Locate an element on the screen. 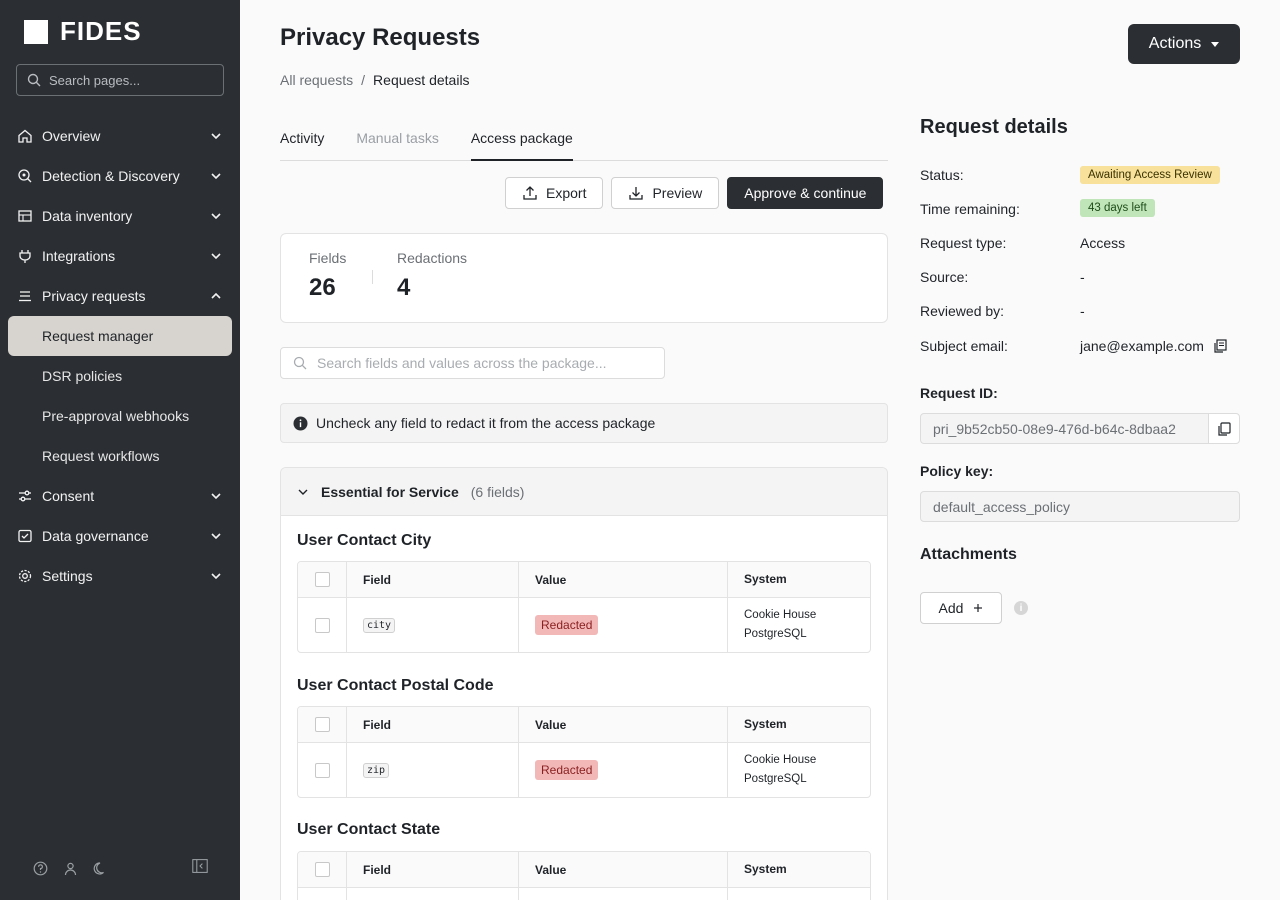 Image resolution: width=1280 pixels, height=900 pixels. time-remaining-badge: 43 days left is located at coordinates (1117, 208).